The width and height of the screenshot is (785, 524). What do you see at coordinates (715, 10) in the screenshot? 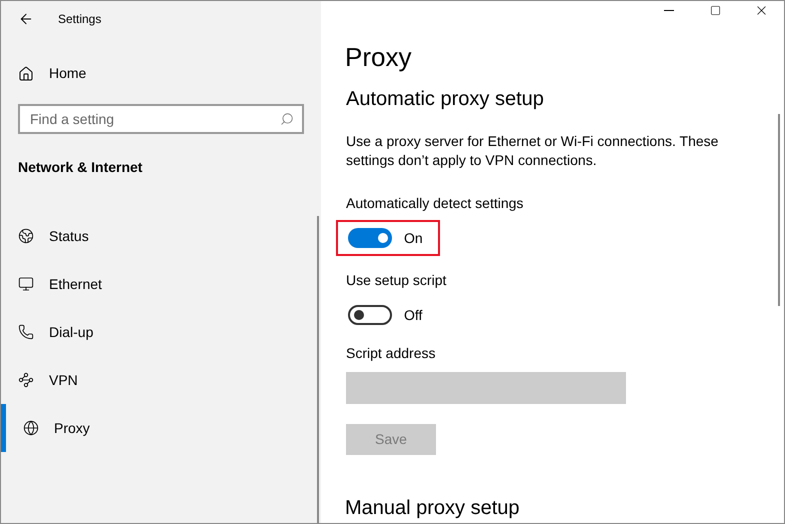
I see `maximize-icon` at bounding box center [715, 10].